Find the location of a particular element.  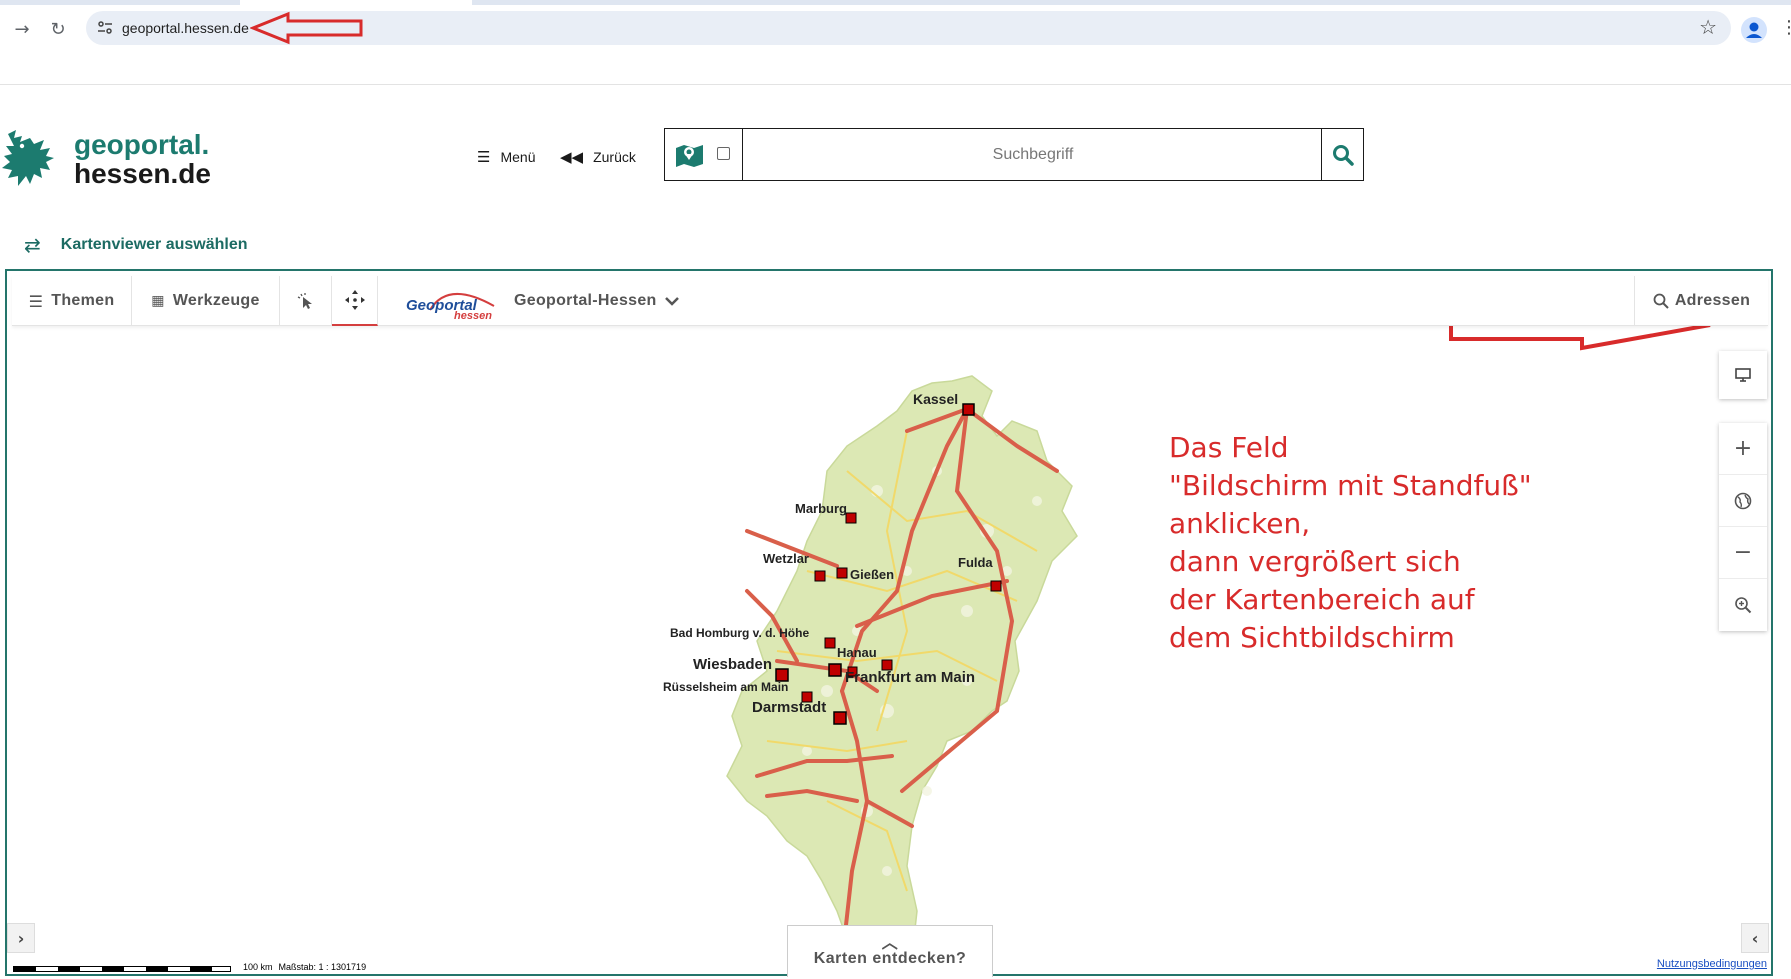

minus-icon: − is located at coordinates (1743, 552).